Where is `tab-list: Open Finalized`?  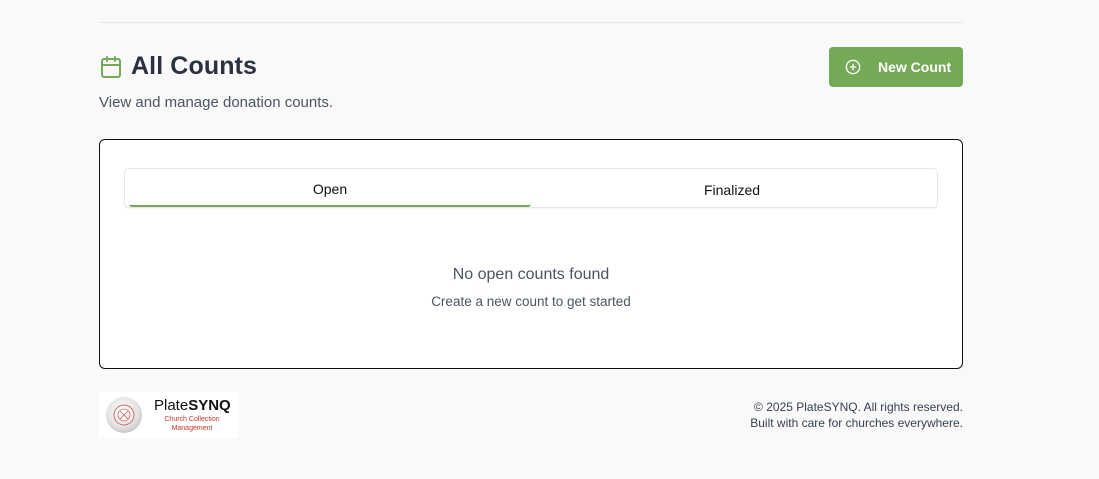
tab-list: Open Finalized is located at coordinates (531, 188).